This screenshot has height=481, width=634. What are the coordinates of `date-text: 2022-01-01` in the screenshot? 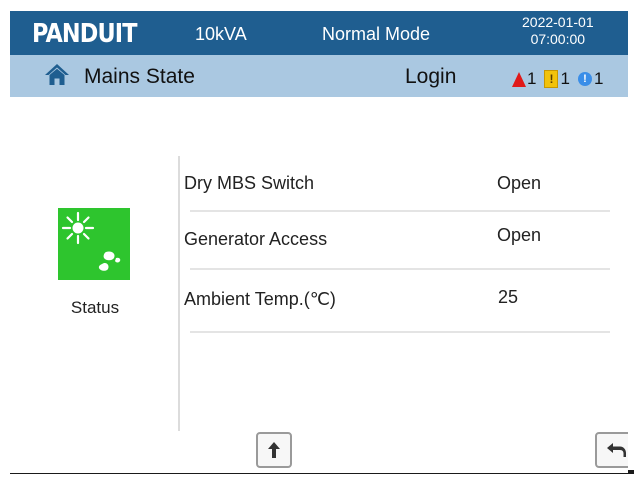 It's located at (558, 22).